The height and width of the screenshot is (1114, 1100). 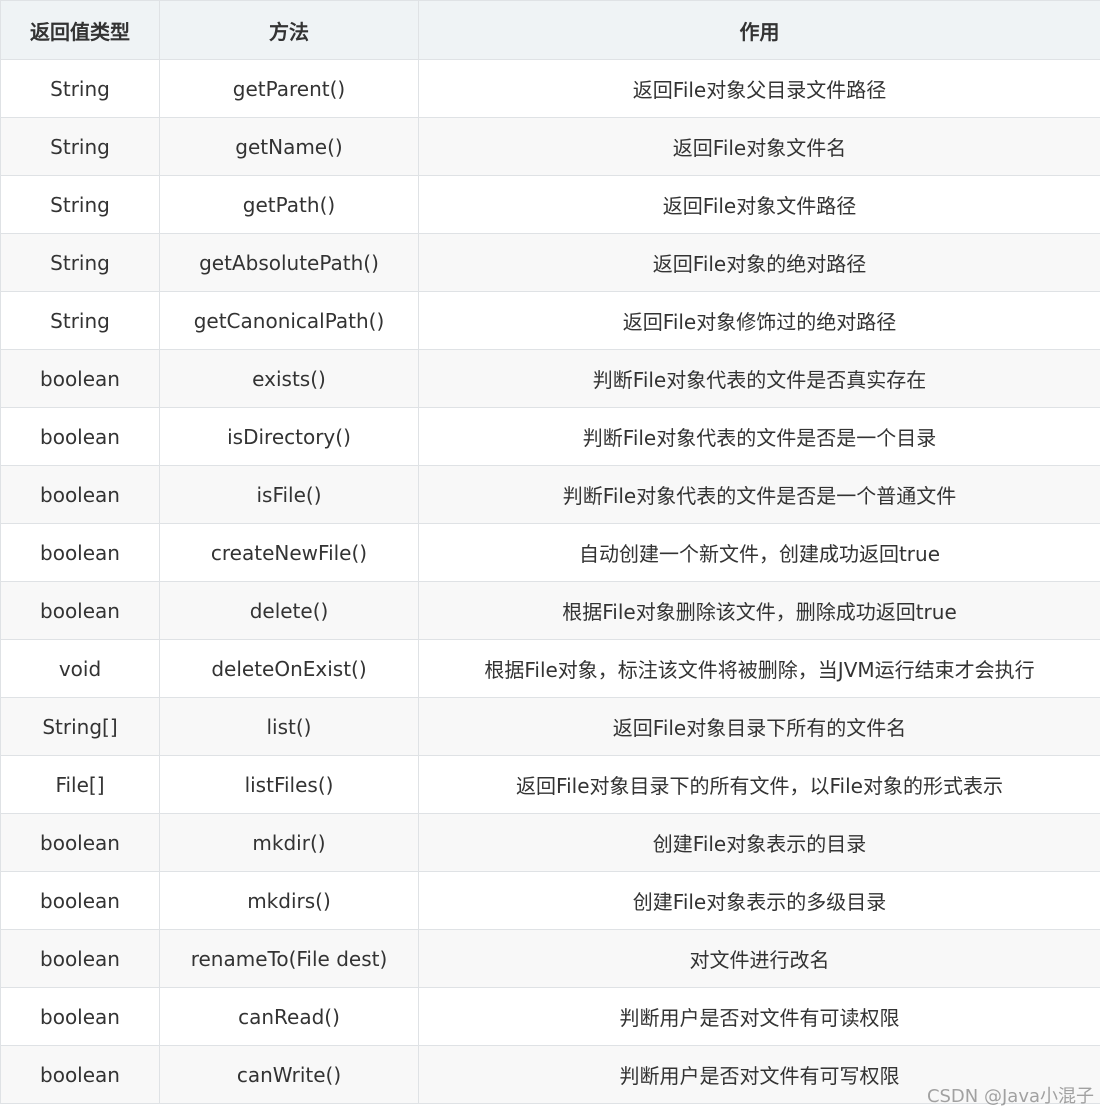 What do you see at coordinates (289, 204) in the screenshot?
I see `cell-method: getPath()` at bounding box center [289, 204].